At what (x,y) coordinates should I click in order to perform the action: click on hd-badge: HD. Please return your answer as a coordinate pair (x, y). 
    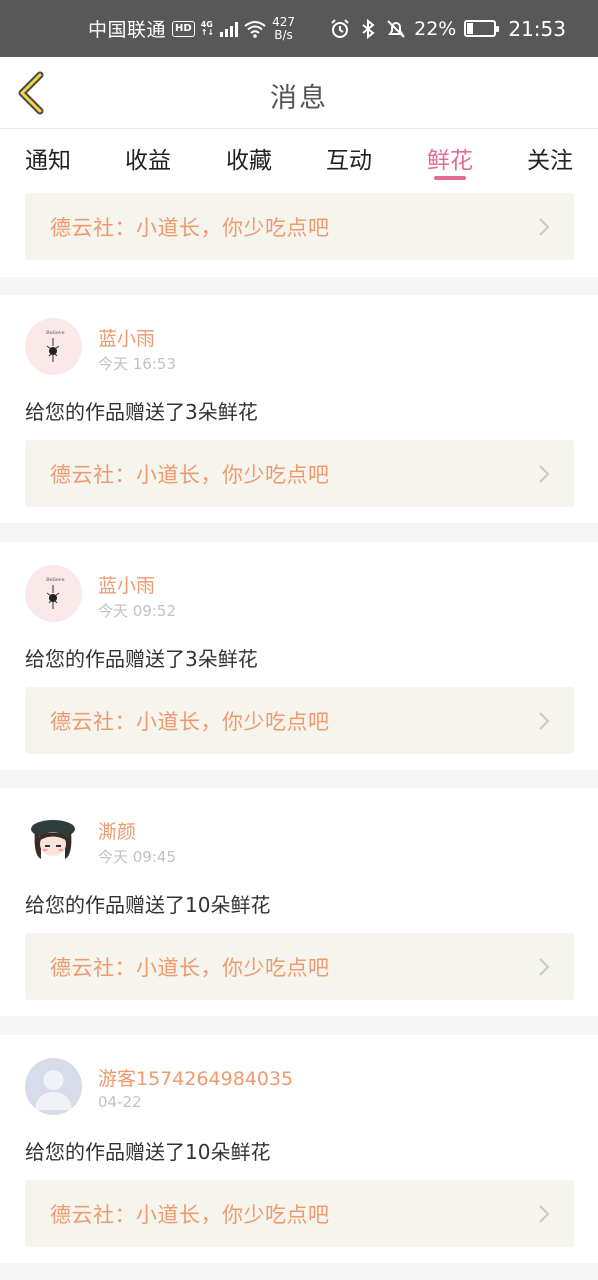
    Looking at the image, I should click on (183, 28).